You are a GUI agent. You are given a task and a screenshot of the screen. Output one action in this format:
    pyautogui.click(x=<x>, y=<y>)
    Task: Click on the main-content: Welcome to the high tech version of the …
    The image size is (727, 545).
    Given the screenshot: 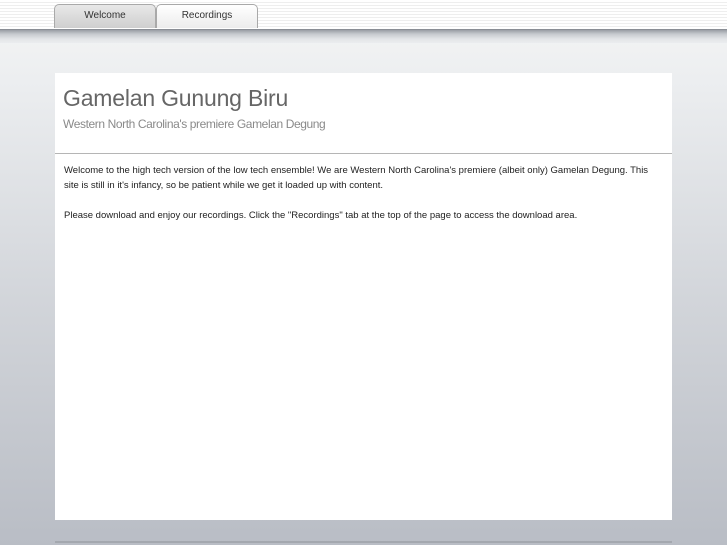 What is the action you would take?
    pyautogui.click(x=359, y=188)
    